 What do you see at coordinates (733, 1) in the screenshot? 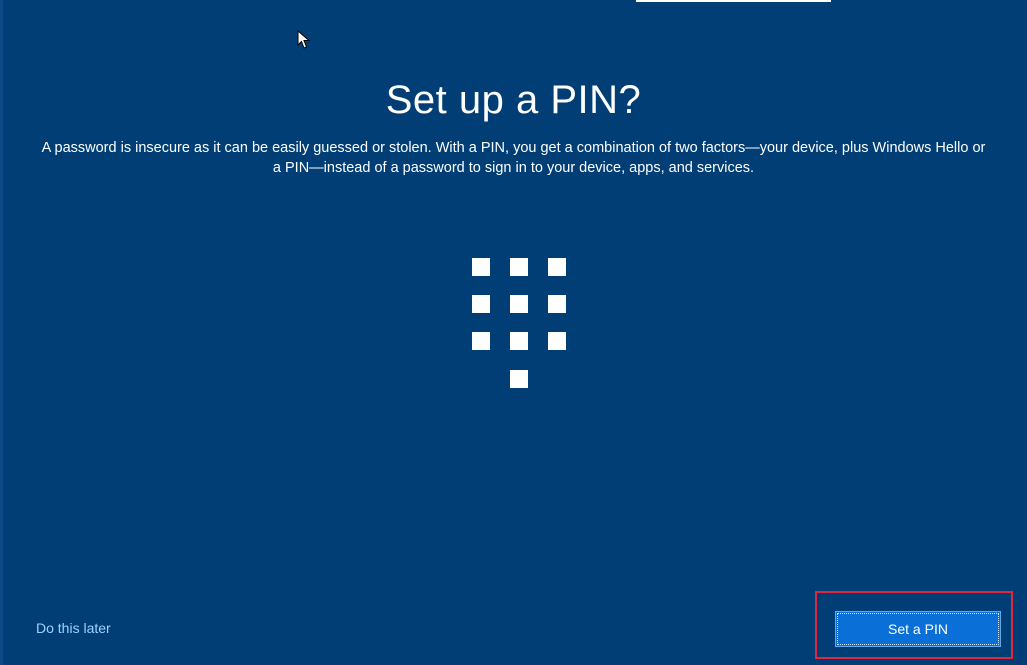
I see `top-indicator-bar` at bounding box center [733, 1].